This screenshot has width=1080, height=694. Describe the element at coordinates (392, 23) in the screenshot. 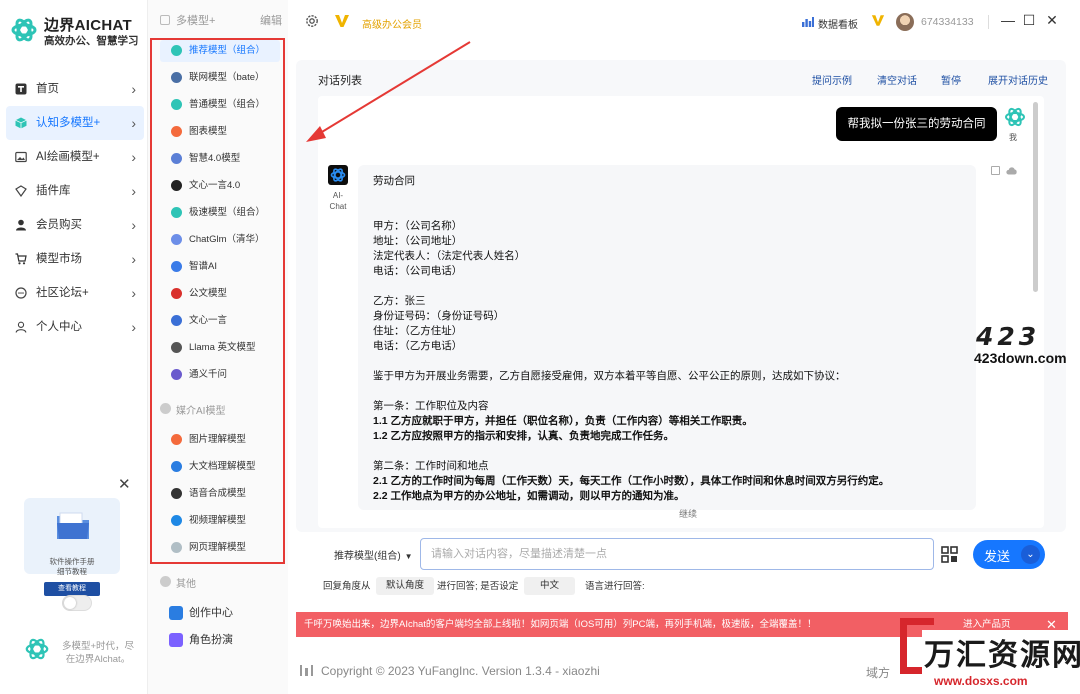

I see `vip-member-label: 高级办公会员` at that location.